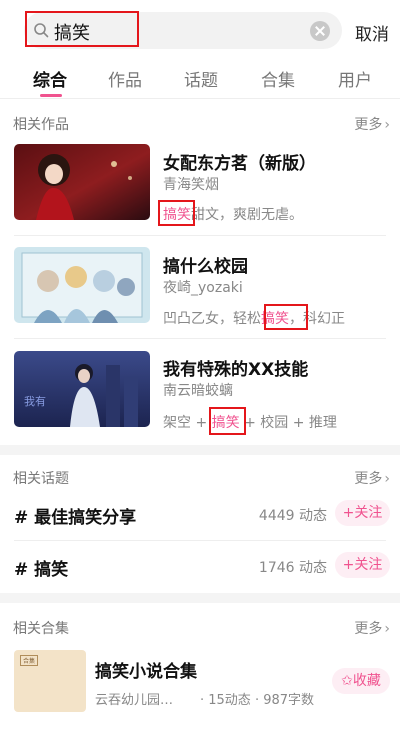 Image resolution: width=400 pixels, height=737 pixels. Describe the element at coordinates (361, 681) in the screenshot. I see `collect-button: ✩收藏` at that location.